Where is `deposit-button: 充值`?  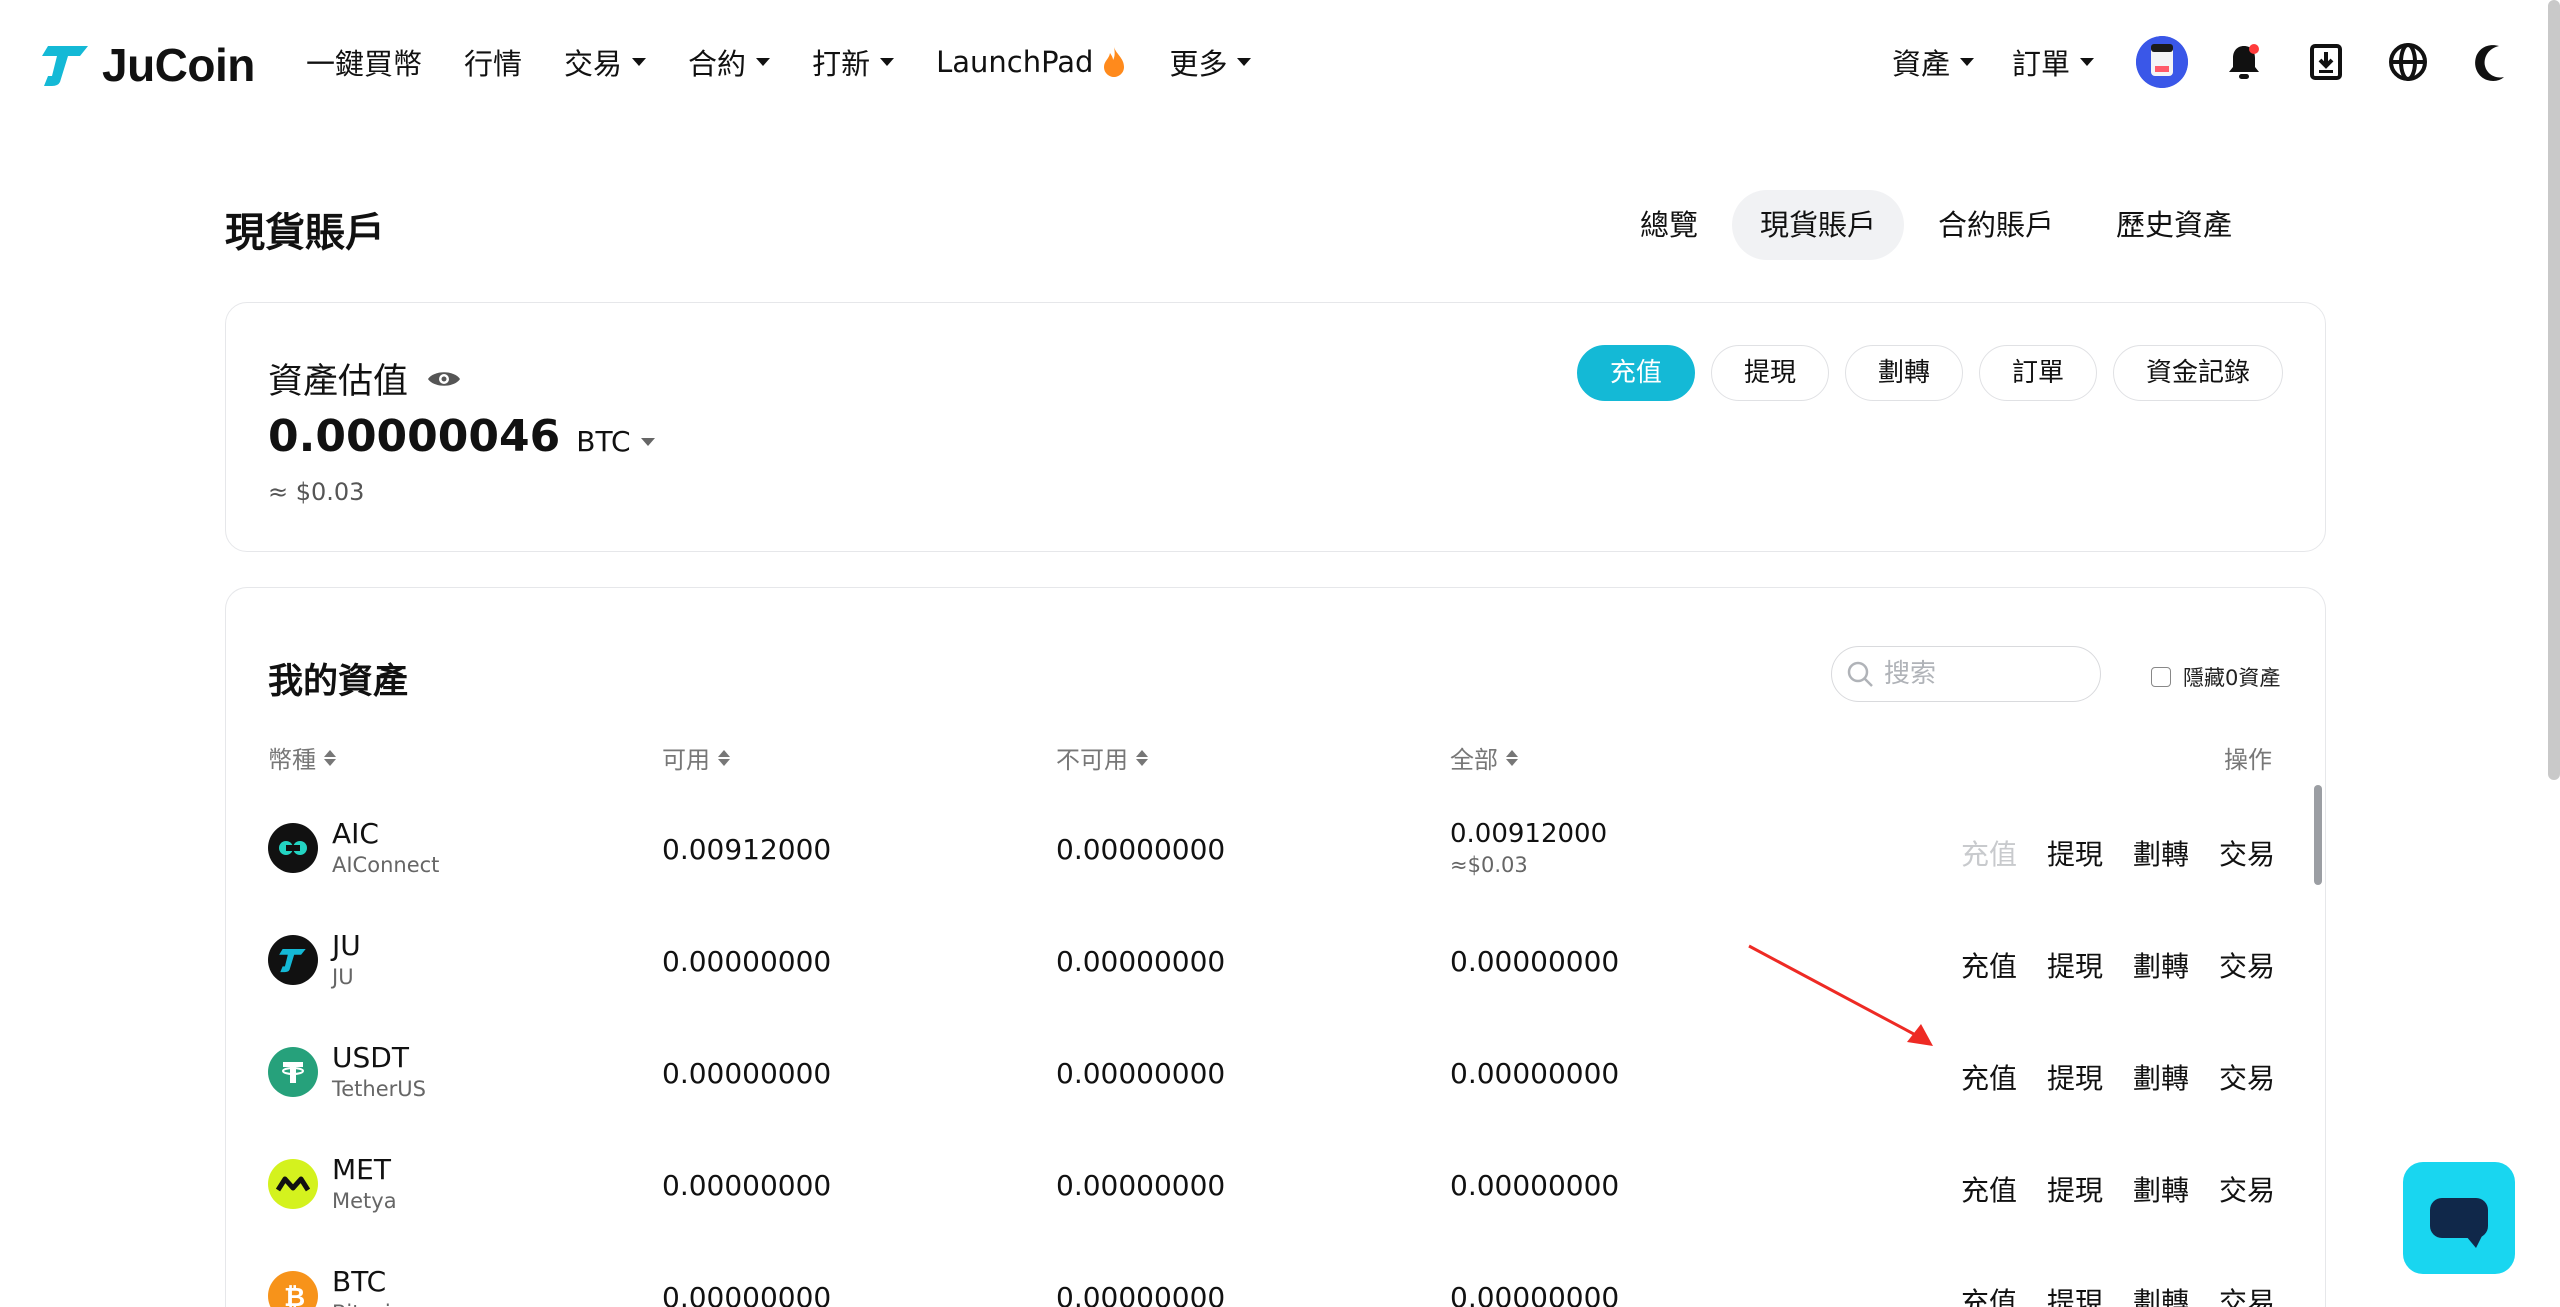
deposit-button: 充值 is located at coordinates (1635, 373).